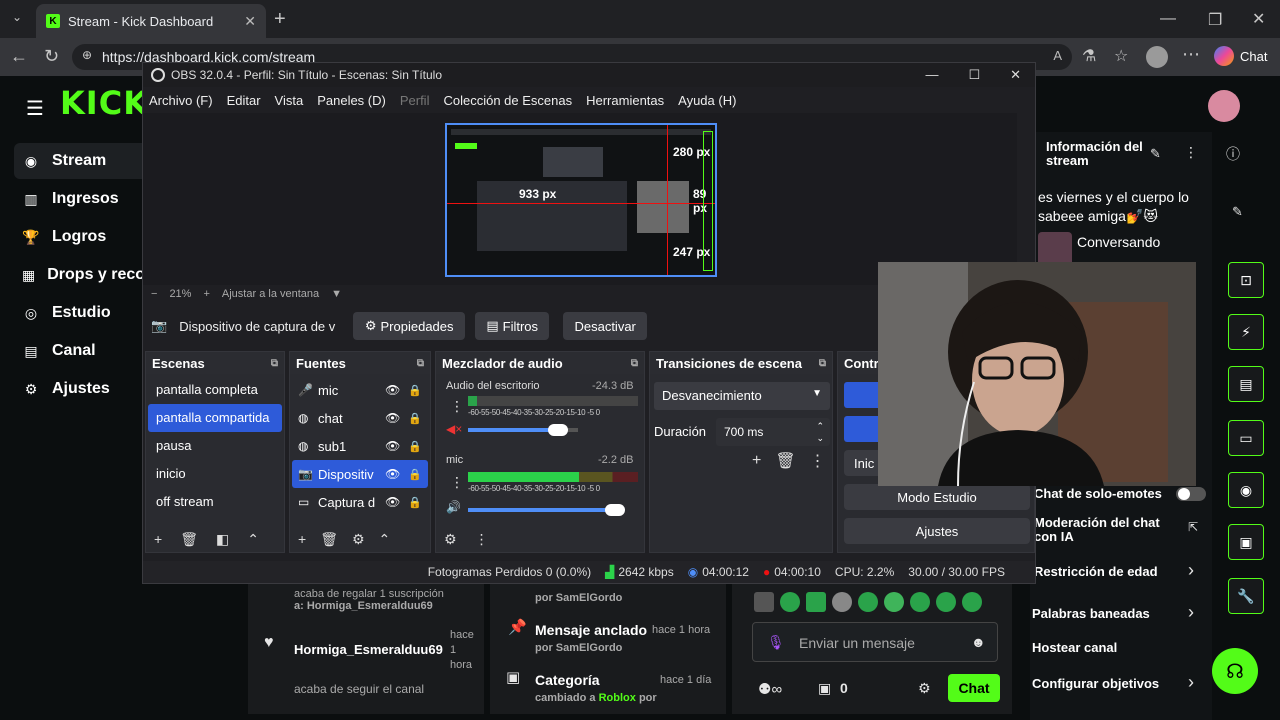 This screenshot has width=1280, height=720. Describe the element at coordinates (875, 642) in the screenshot. I see `chat-input: 🎙 Enviar un mensaje ☻` at that location.